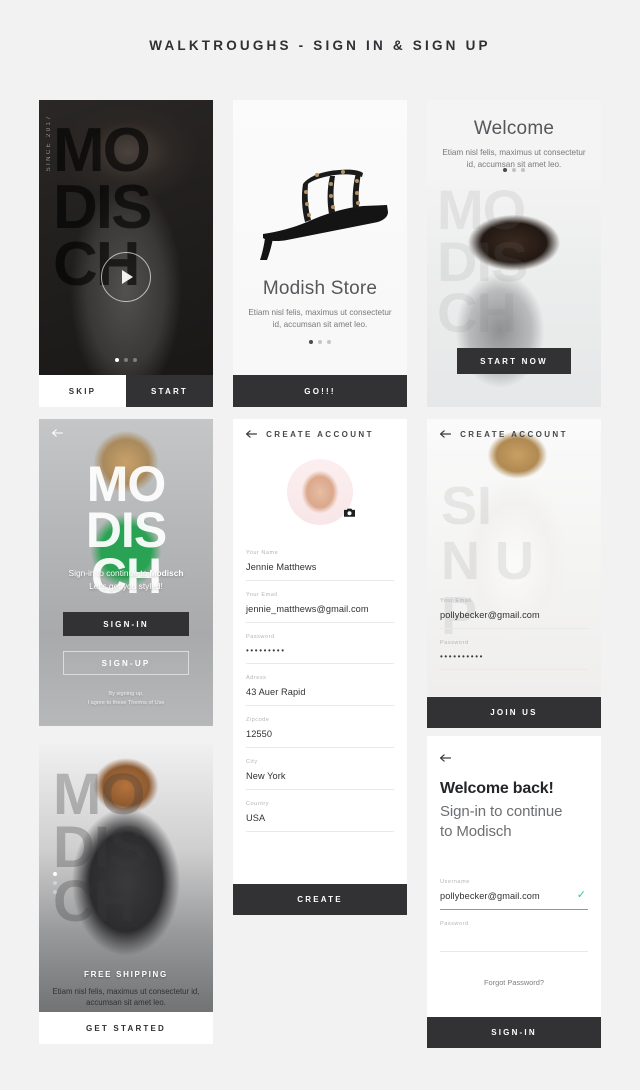  Describe the element at coordinates (455, 882) in the screenshot. I see `field-label: Username` at that location.